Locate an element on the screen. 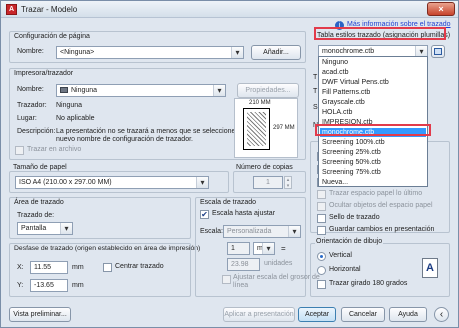  side-letter-3: S is located at coordinates (315, 107).